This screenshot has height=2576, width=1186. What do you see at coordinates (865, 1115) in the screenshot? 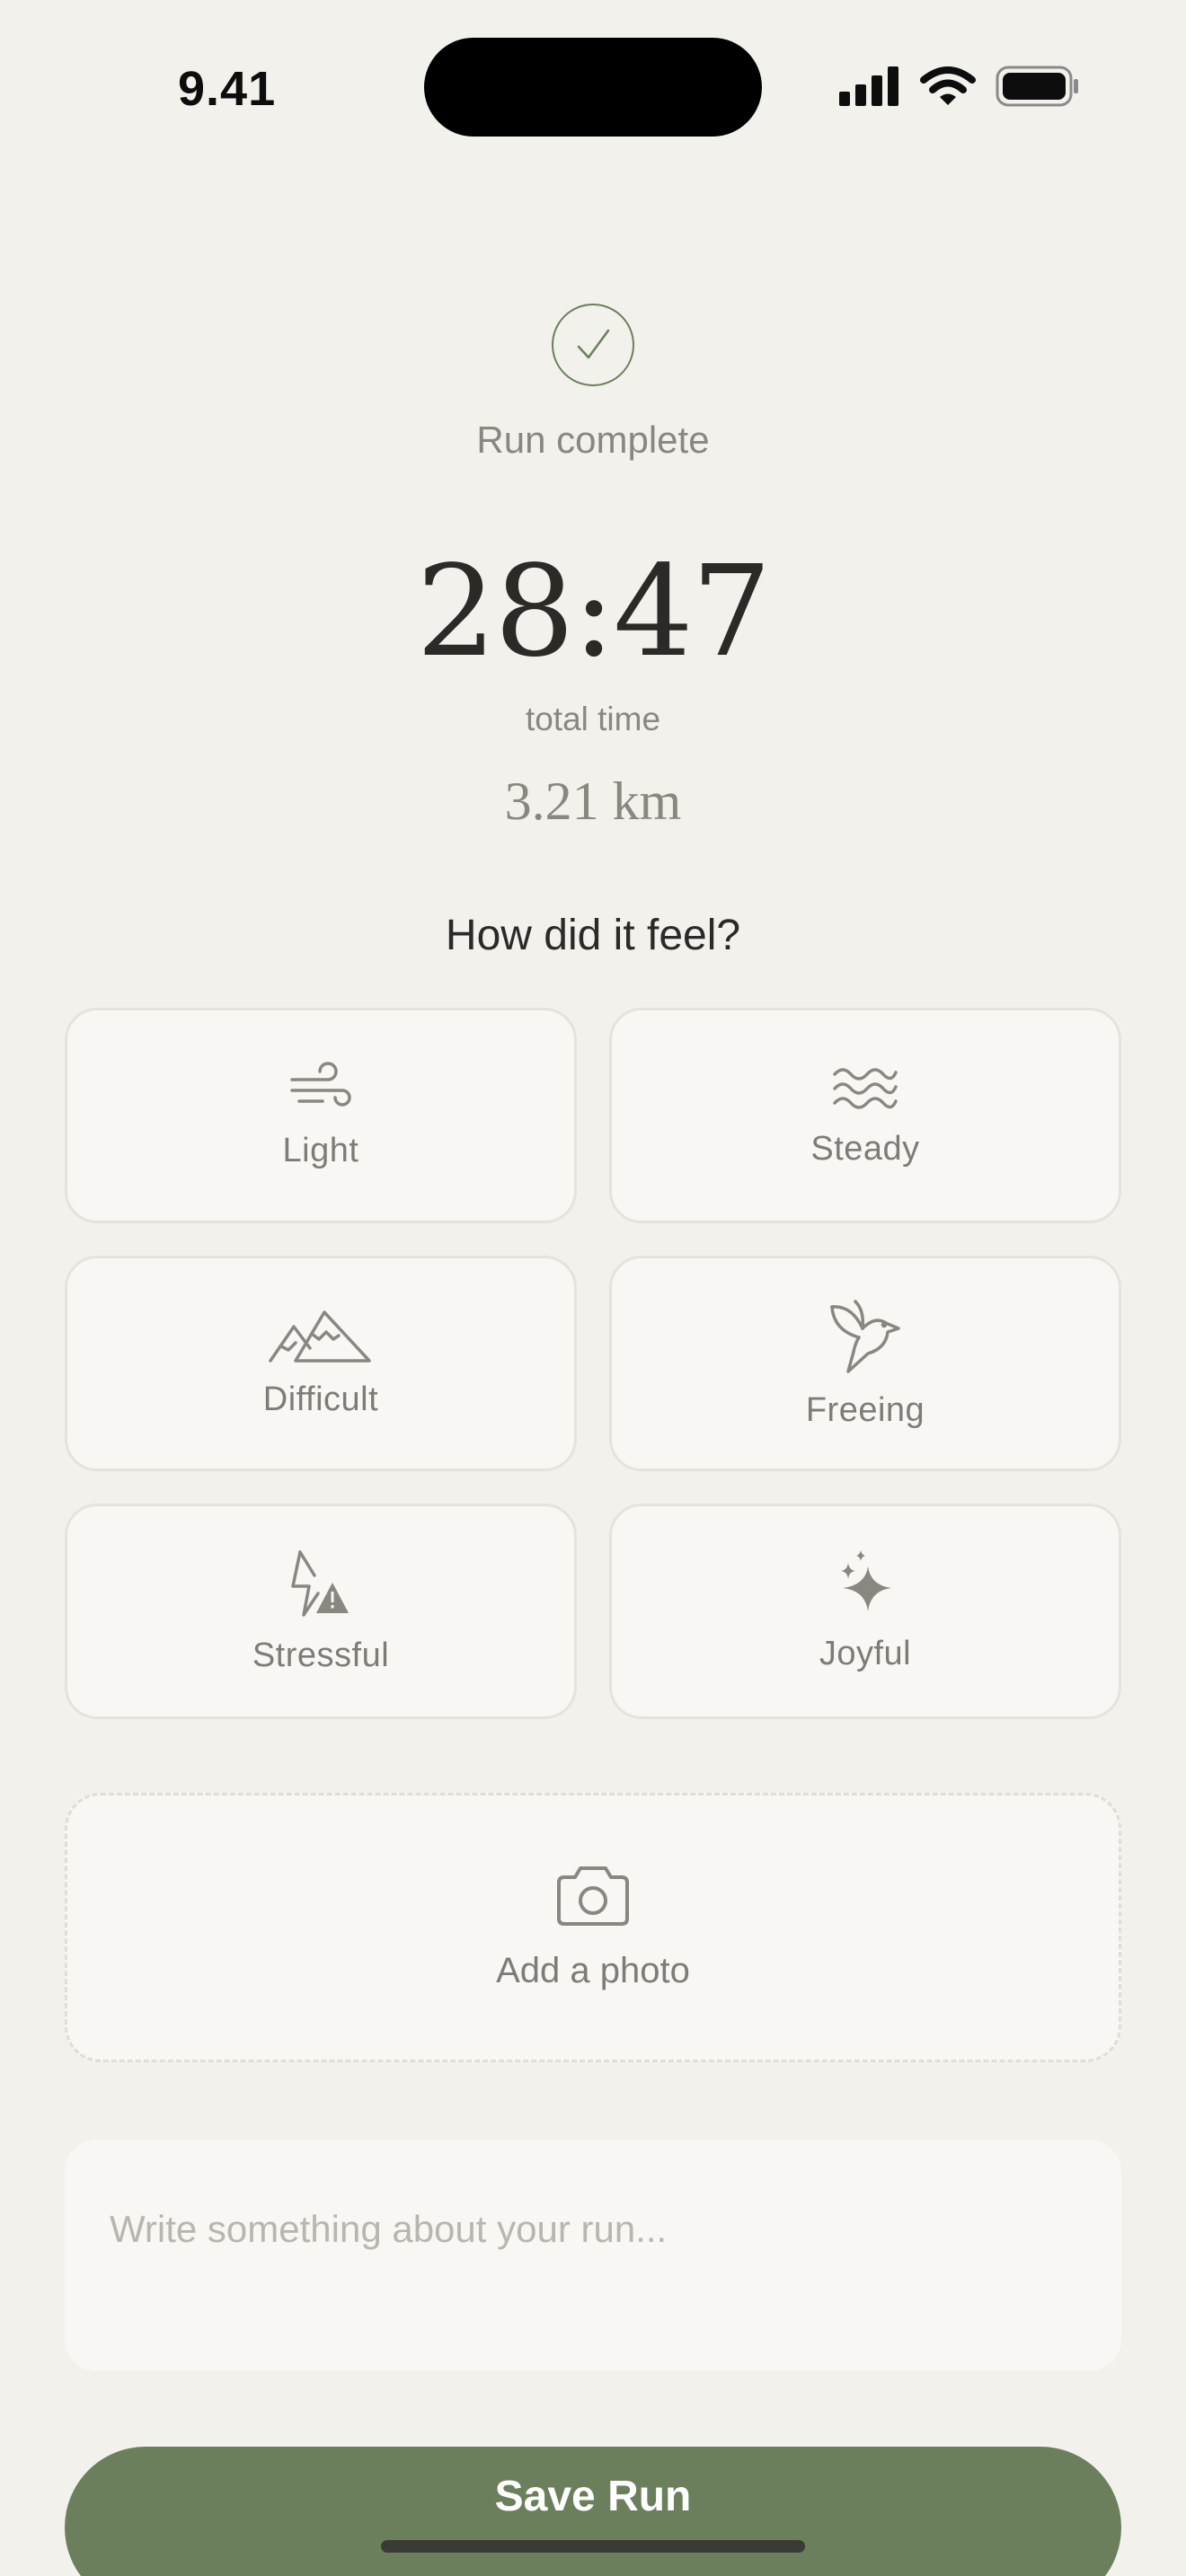
I see `mood-option-steady: Steady` at bounding box center [865, 1115].